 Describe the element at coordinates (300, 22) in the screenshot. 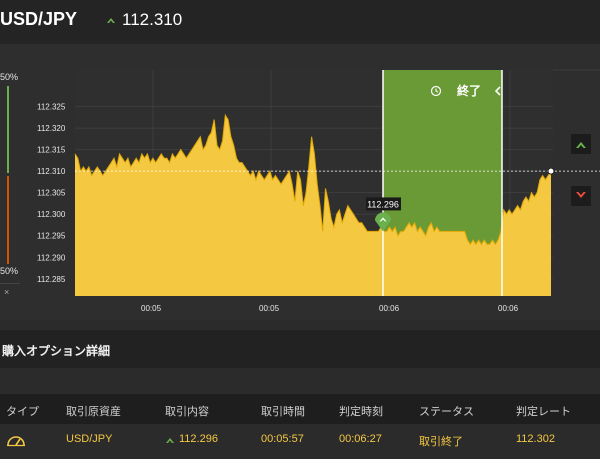

I see `instrument-header: USD/JPY 112.310` at that location.